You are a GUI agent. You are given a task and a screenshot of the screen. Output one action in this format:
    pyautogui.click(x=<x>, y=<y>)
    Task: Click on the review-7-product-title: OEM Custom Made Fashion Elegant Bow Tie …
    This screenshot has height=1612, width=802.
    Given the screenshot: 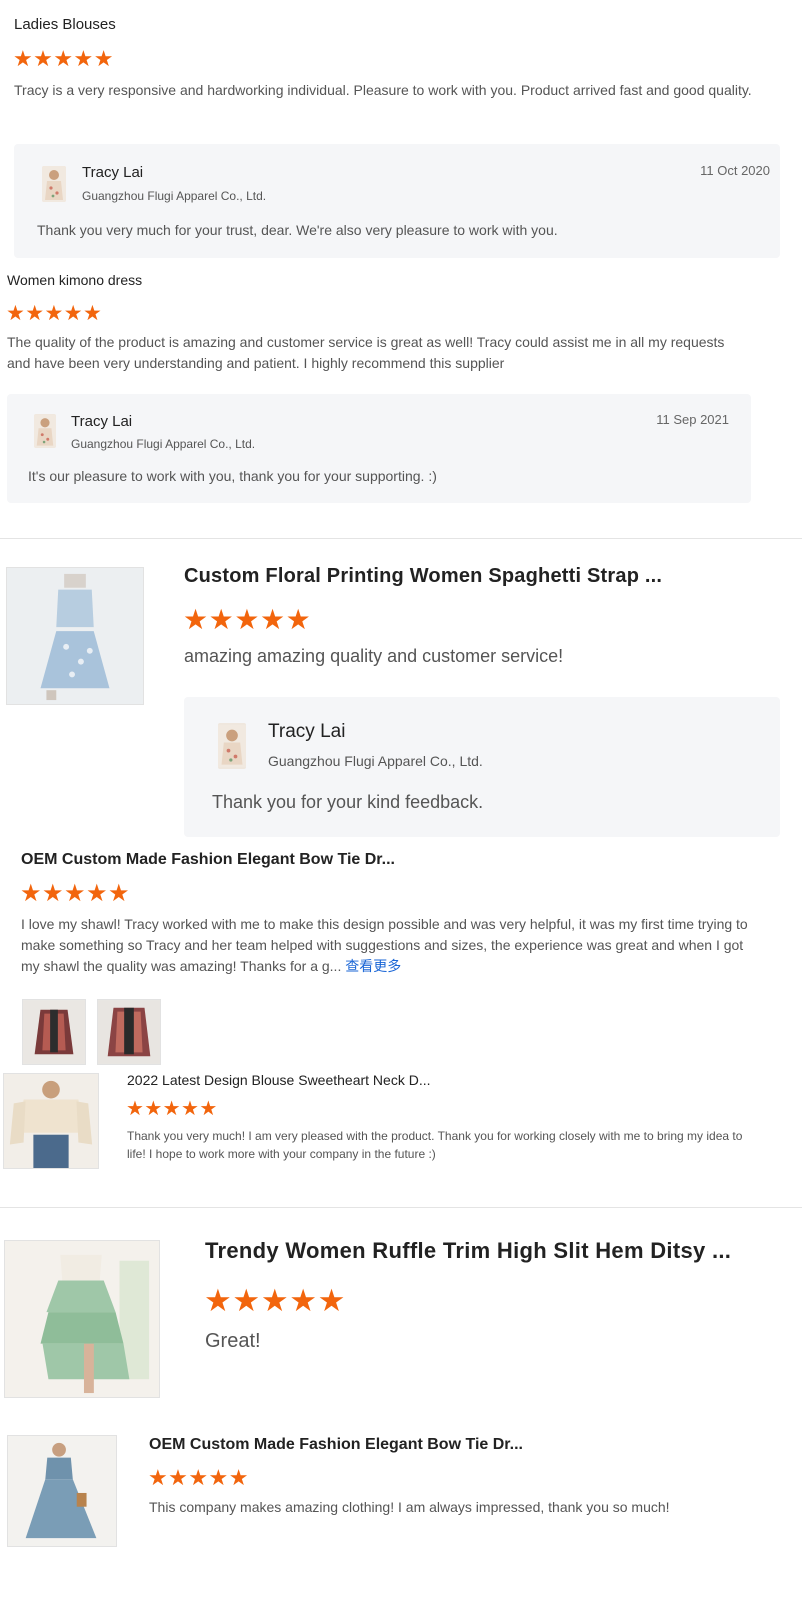 What is the action you would take?
    pyautogui.click(x=336, y=1445)
    